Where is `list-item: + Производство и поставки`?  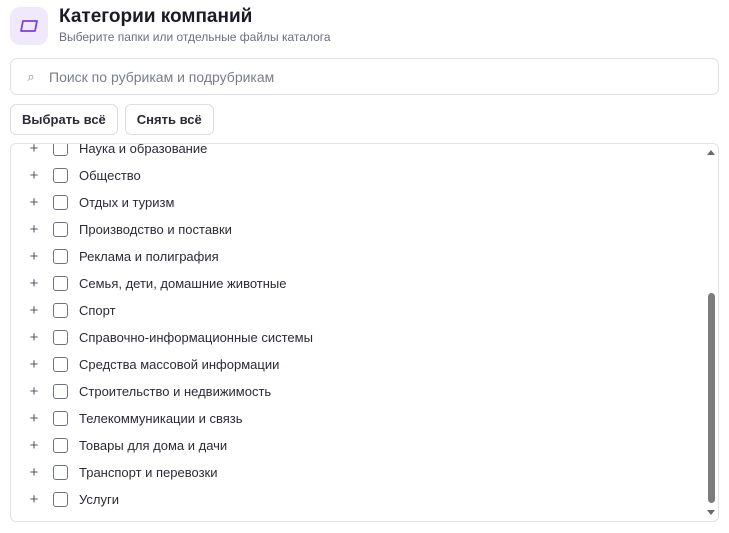 list-item: + Производство и поставки is located at coordinates (357, 229).